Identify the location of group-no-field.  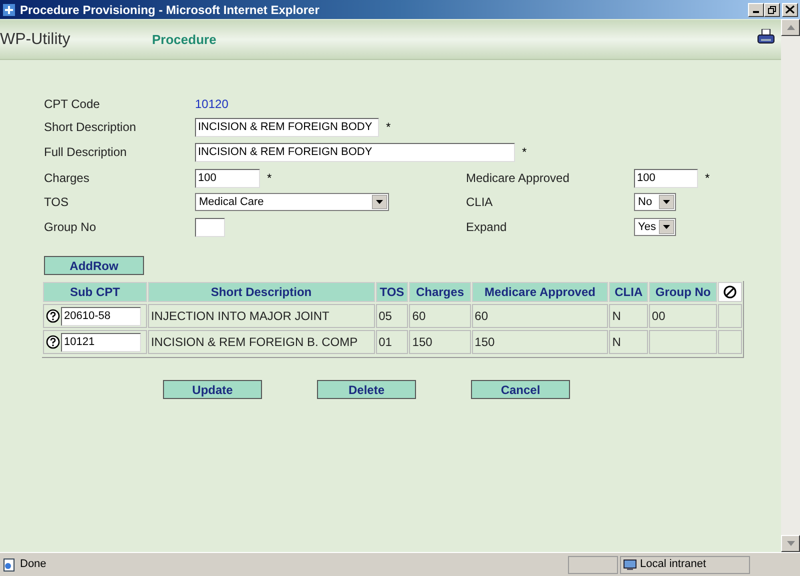
(210, 227).